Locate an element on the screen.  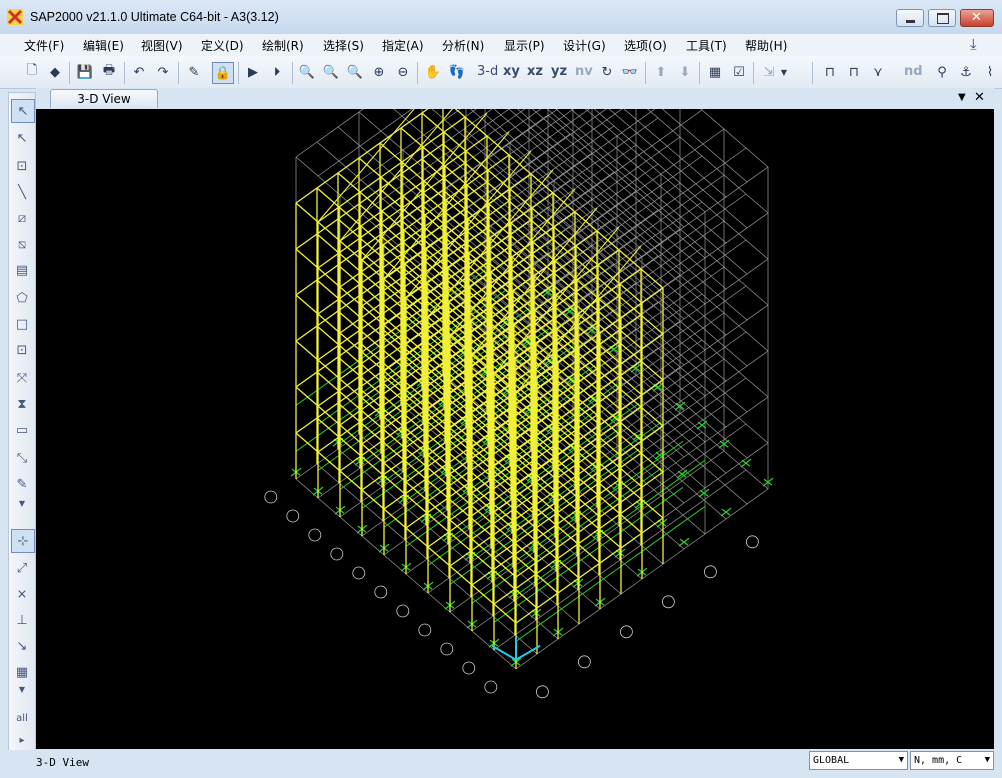
refresh-window-icon: ✎ is located at coordinates (194, 72).